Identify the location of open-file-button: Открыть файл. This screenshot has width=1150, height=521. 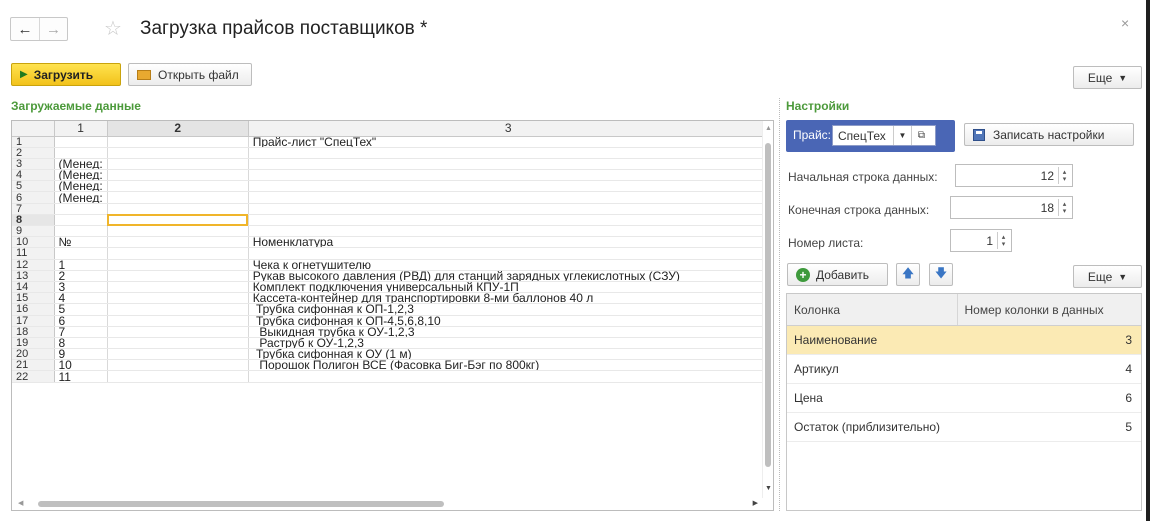
(190, 74).